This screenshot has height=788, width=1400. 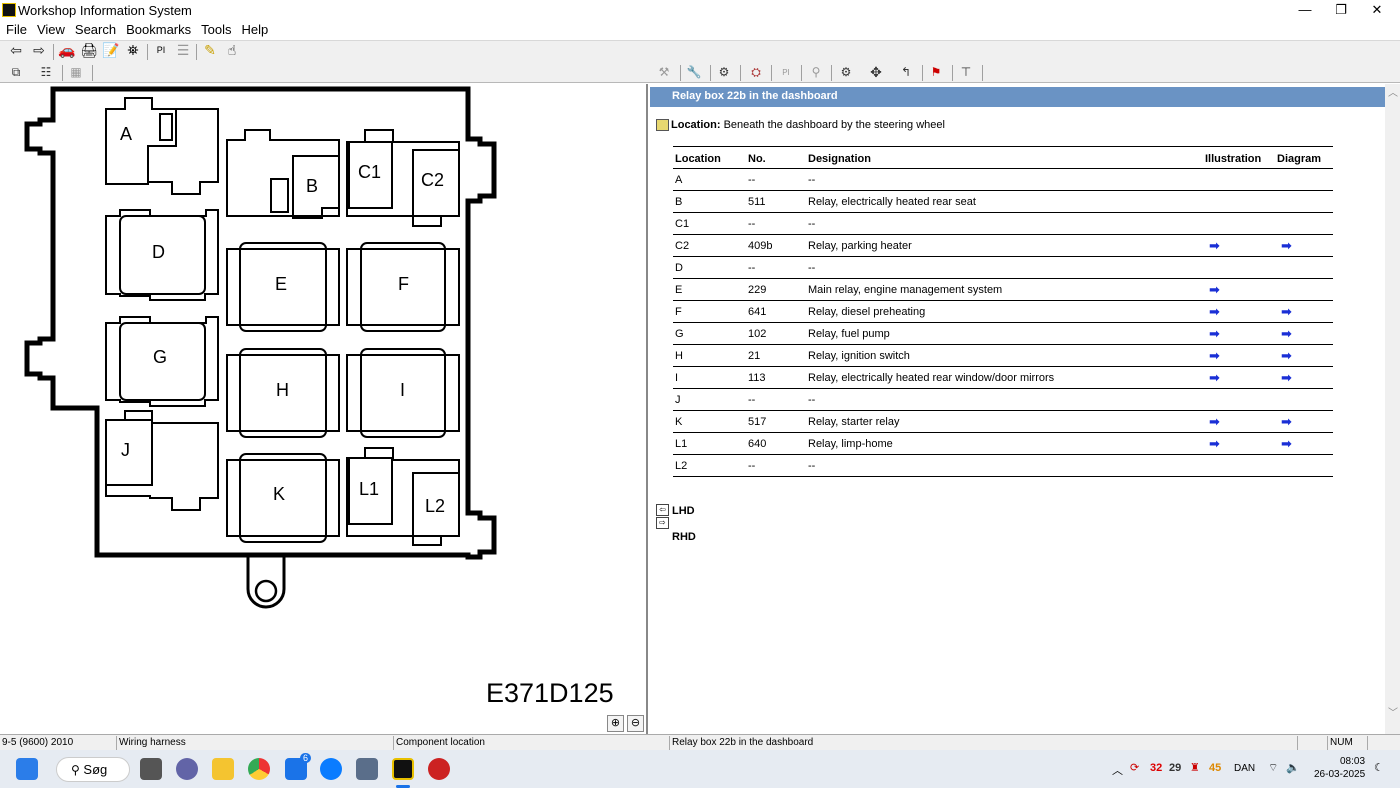 I want to click on clock-time: 08:03, so click(x=1352, y=761).